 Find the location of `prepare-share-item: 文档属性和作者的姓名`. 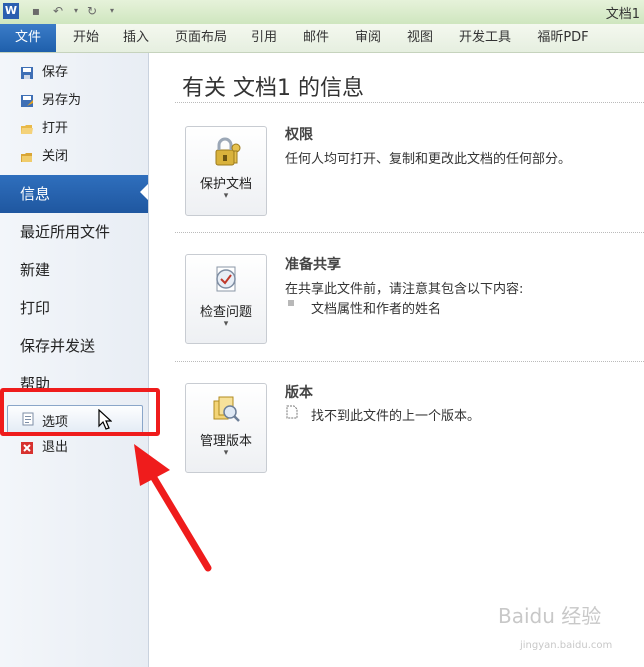

prepare-share-item: 文档属性和作者的姓名 is located at coordinates (376, 309).